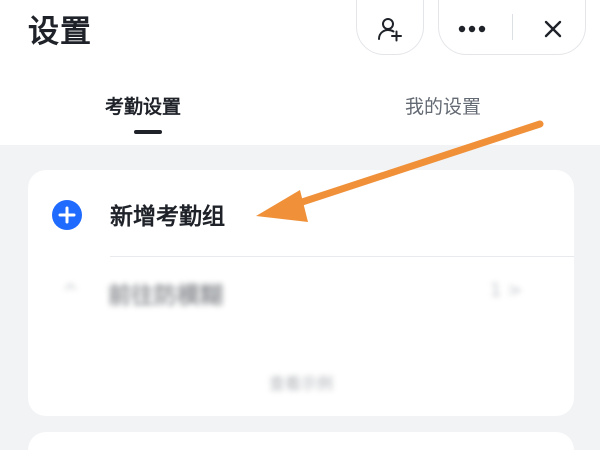  What do you see at coordinates (70, 292) in the screenshot?
I see `chevron-up-icon: ^` at bounding box center [70, 292].